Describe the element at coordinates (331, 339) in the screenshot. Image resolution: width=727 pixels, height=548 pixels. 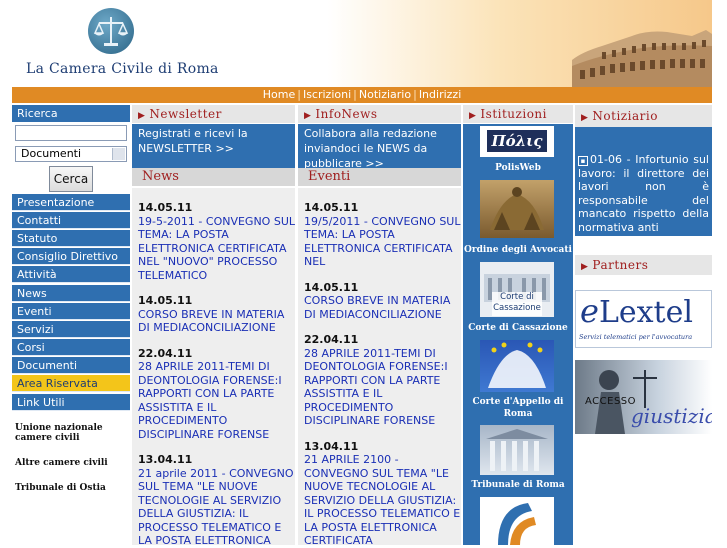
I see `event-date: 22.04.11` at that location.